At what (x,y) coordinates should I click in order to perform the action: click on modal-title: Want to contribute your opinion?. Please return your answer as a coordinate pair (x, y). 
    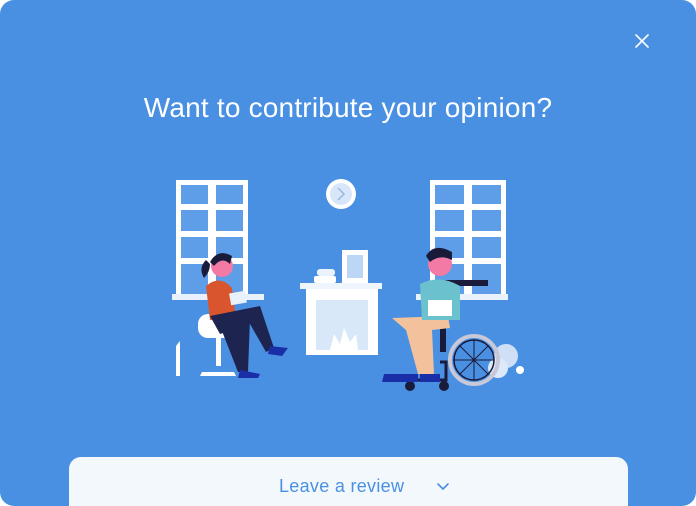
    Looking at the image, I should click on (348, 107).